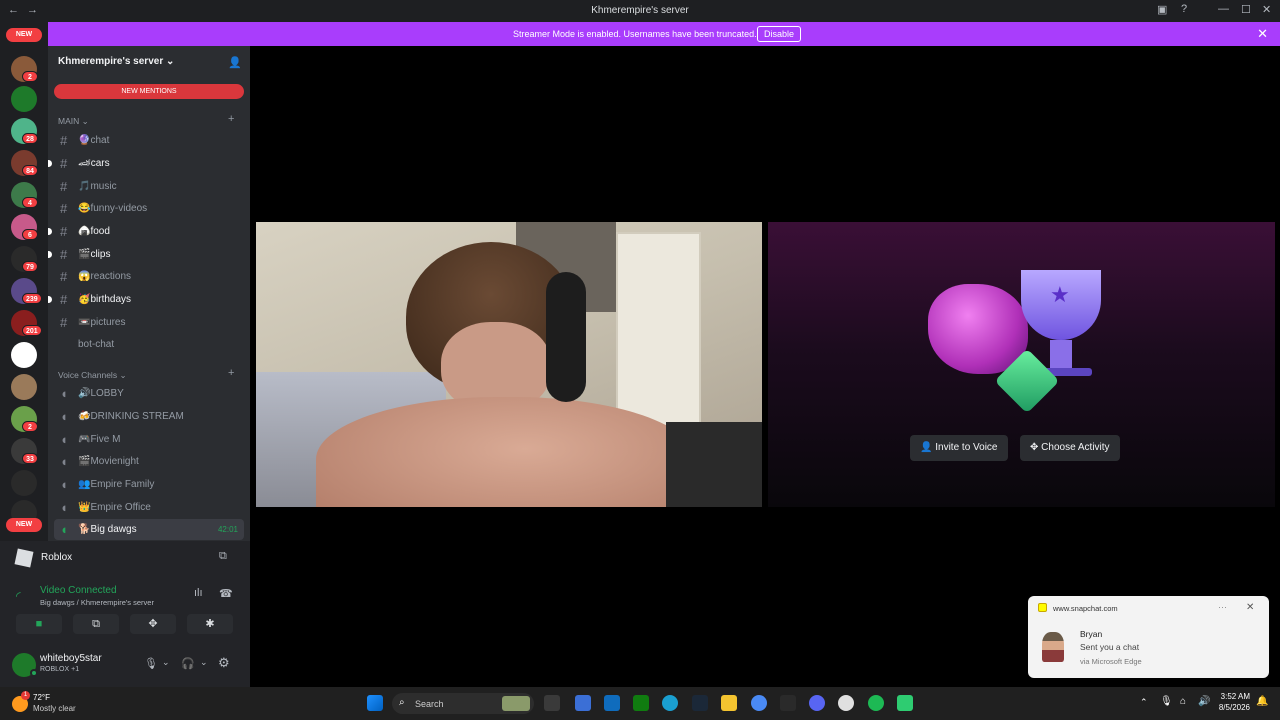 This screenshot has width=1280, height=720. I want to click on channel-cars: # 🏎cars, so click(146, 163).